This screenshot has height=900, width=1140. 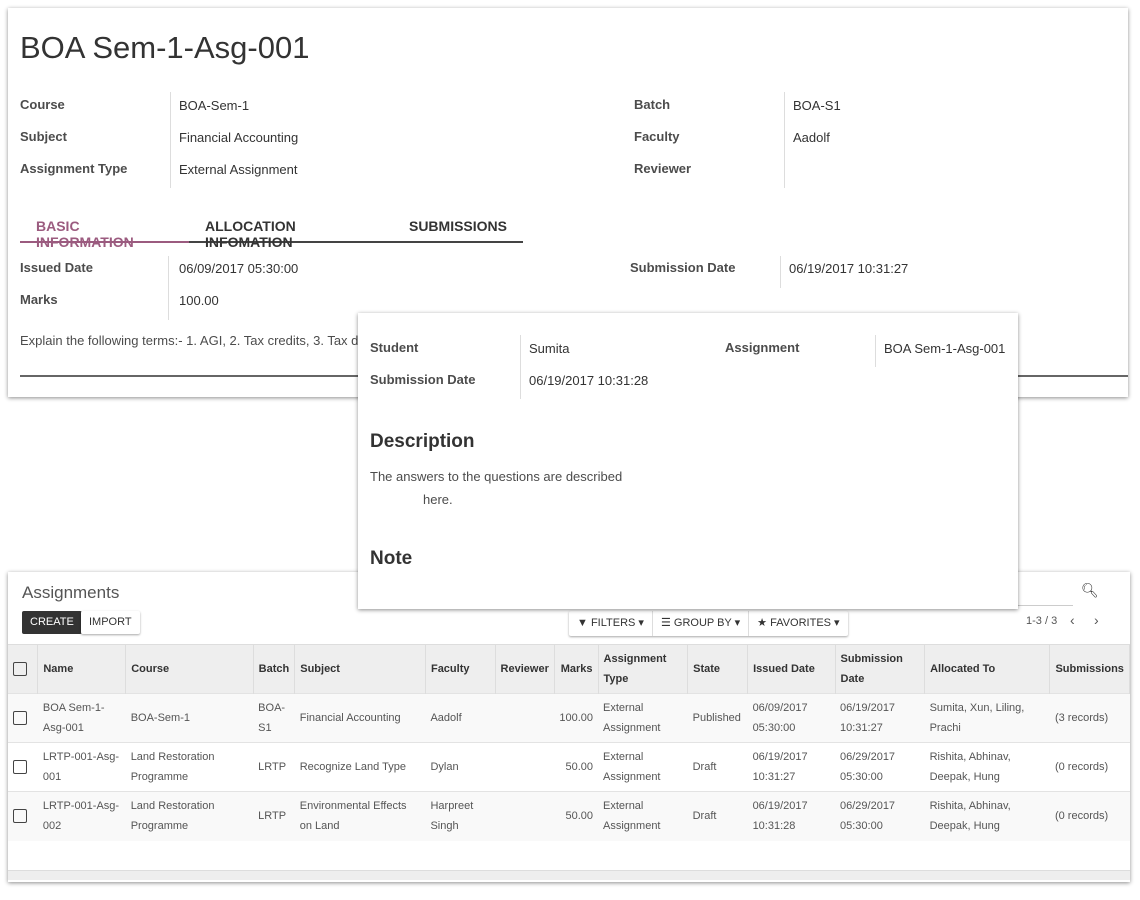 What do you see at coordinates (576, 718) in the screenshot?
I see `table-cell: 100.00` at bounding box center [576, 718].